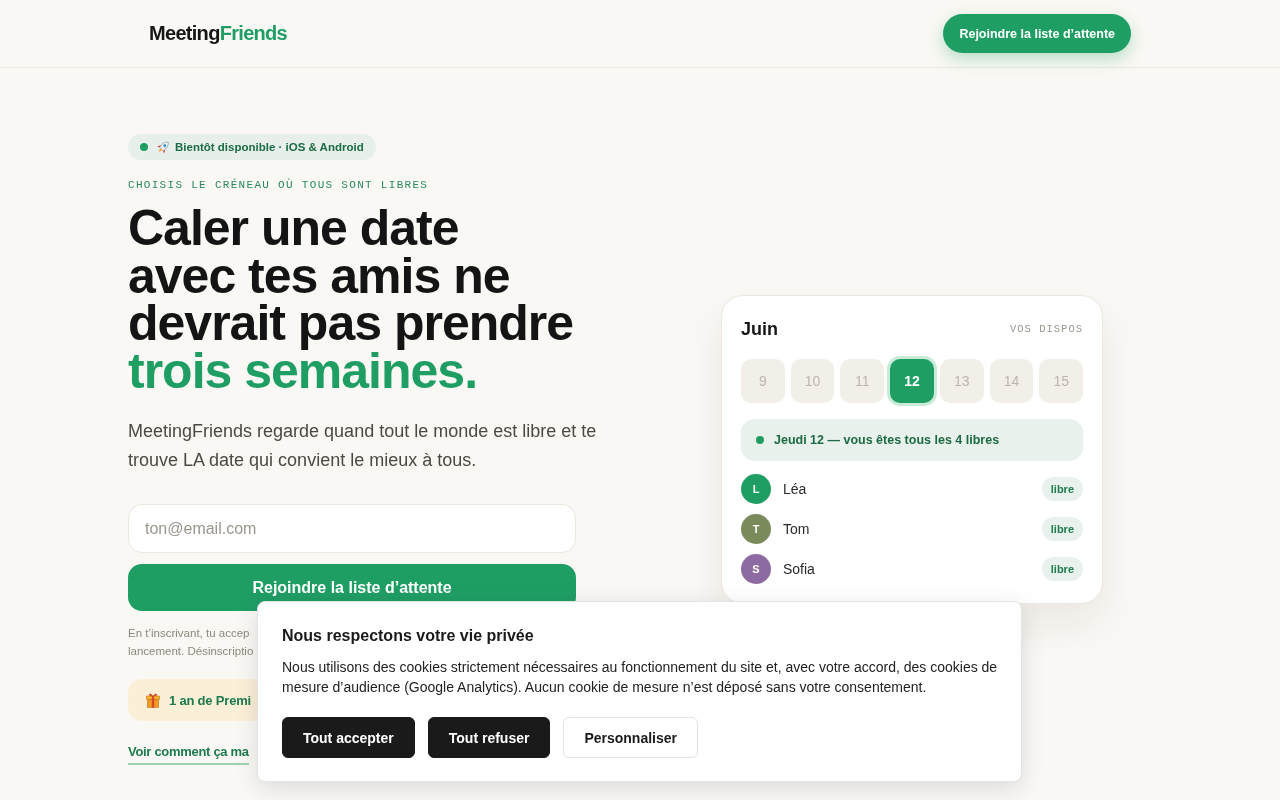  What do you see at coordinates (269, 147) in the screenshot?
I see `availability-label: Bientôt disponible · iOS & Android` at bounding box center [269, 147].